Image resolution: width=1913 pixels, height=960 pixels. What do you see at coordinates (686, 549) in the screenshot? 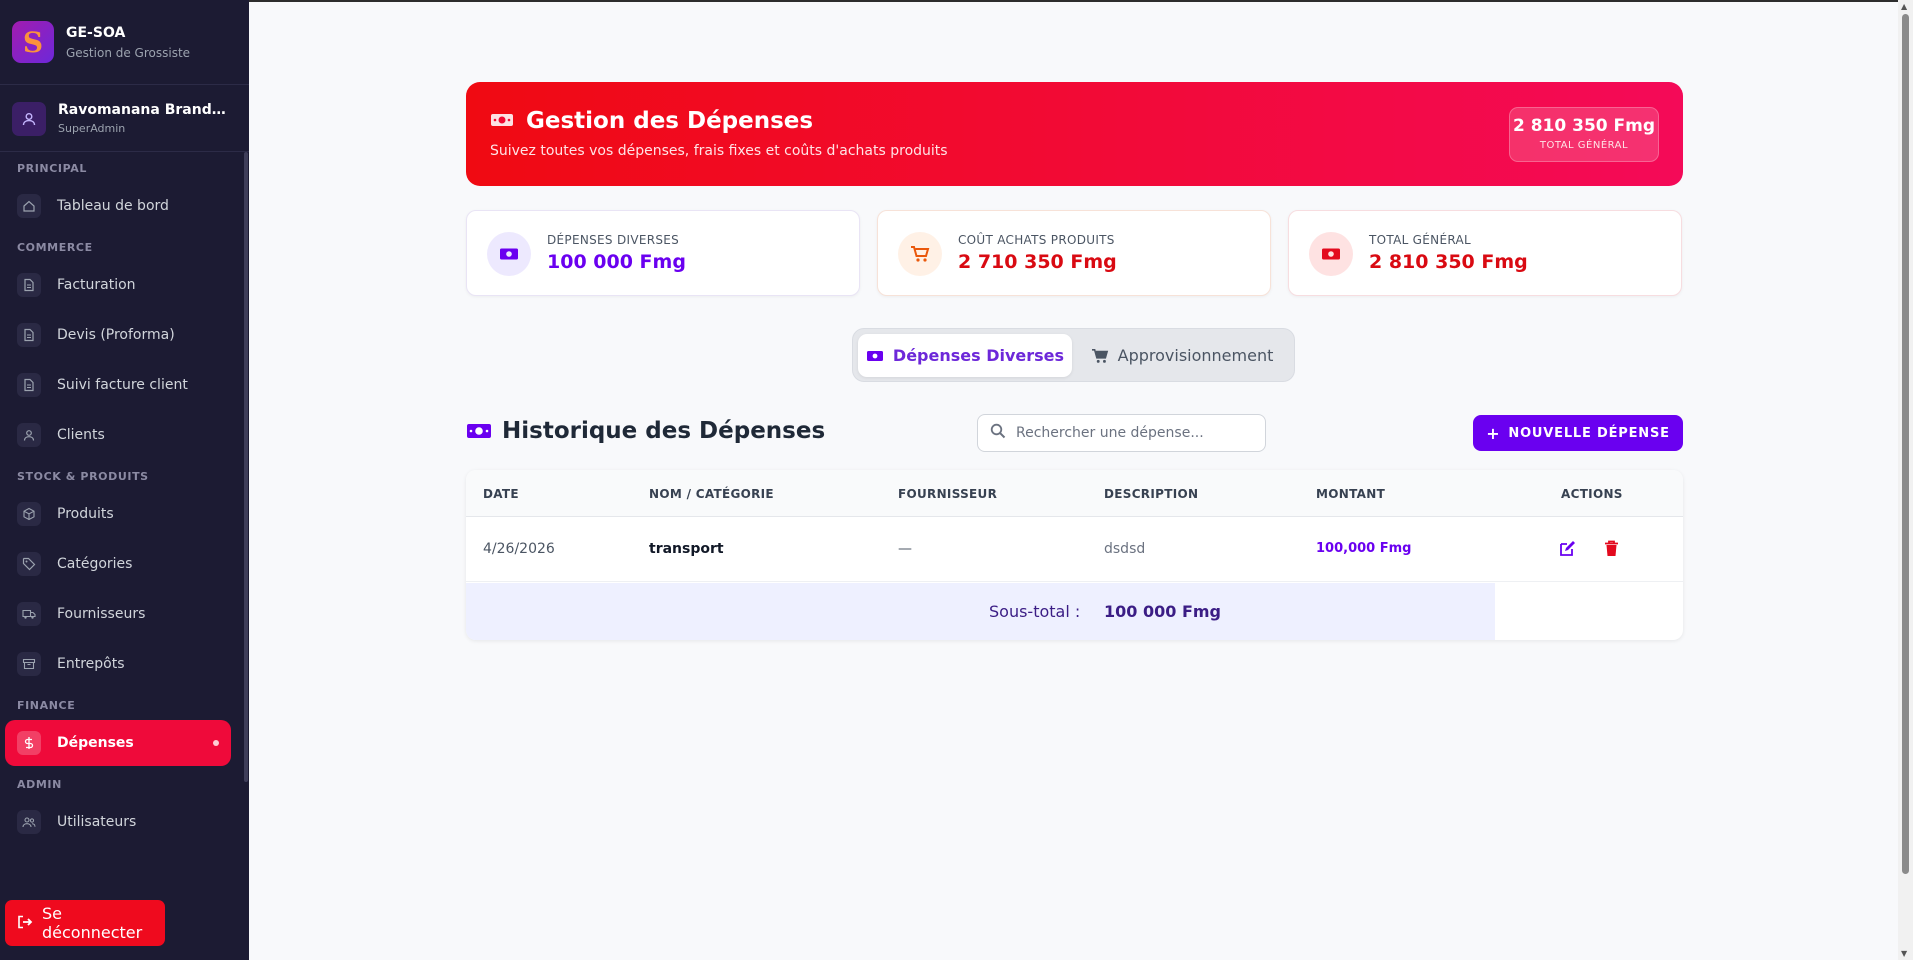
I see `cell-name: transport` at bounding box center [686, 549].